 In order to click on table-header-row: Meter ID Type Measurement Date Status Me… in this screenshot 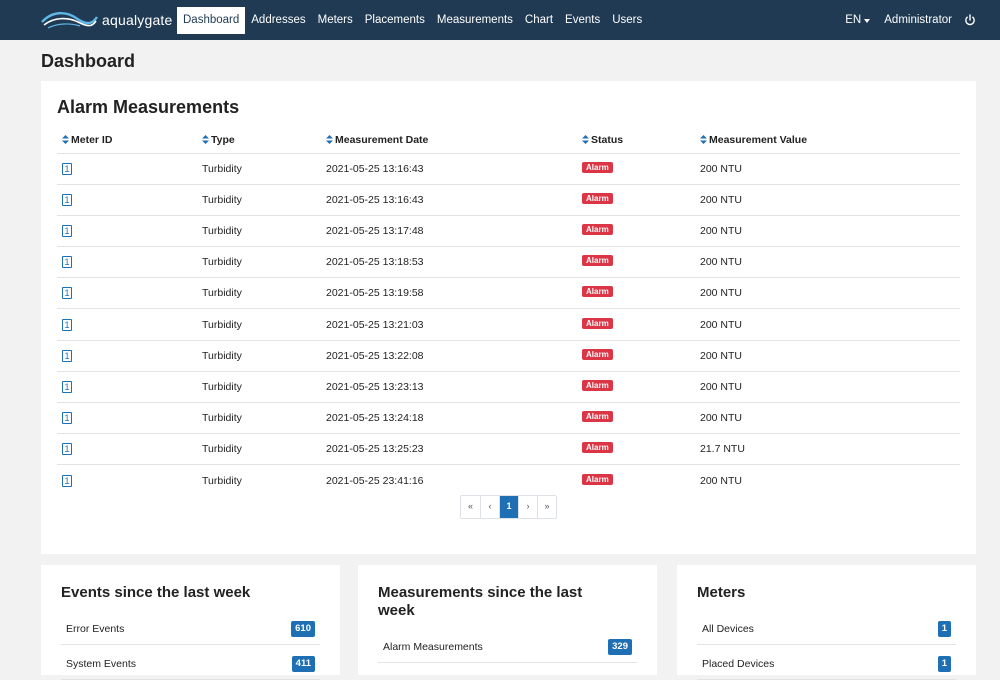, I will do `click(508, 140)`.